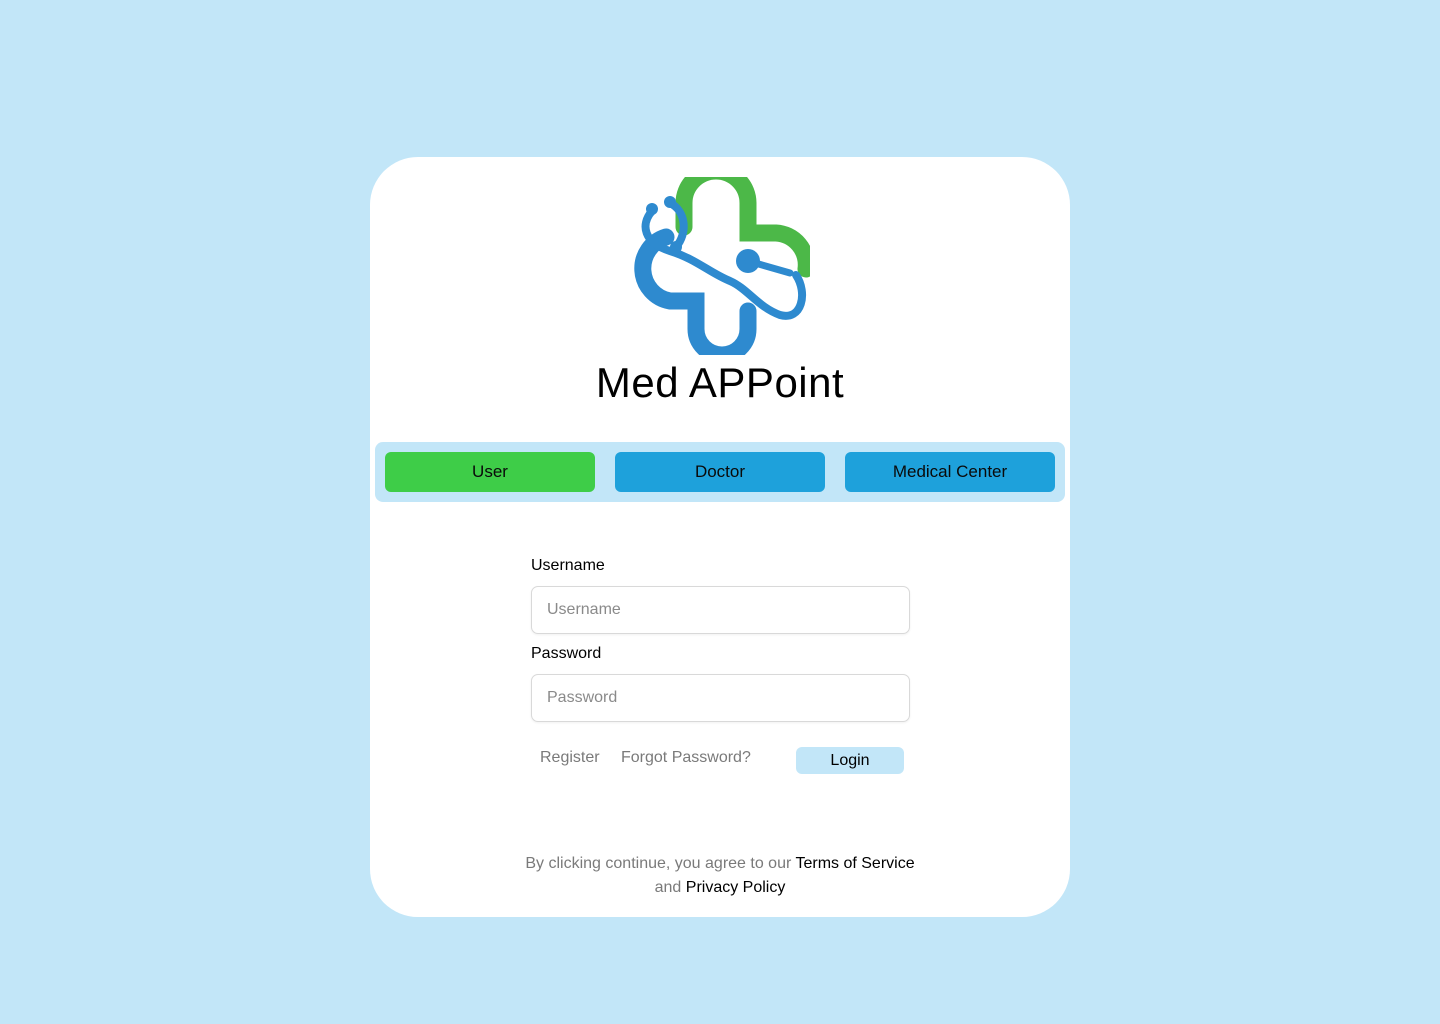  What do you see at coordinates (668, 887) in the screenshot?
I see `legal-conjunction: and` at bounding box center [668, 887].